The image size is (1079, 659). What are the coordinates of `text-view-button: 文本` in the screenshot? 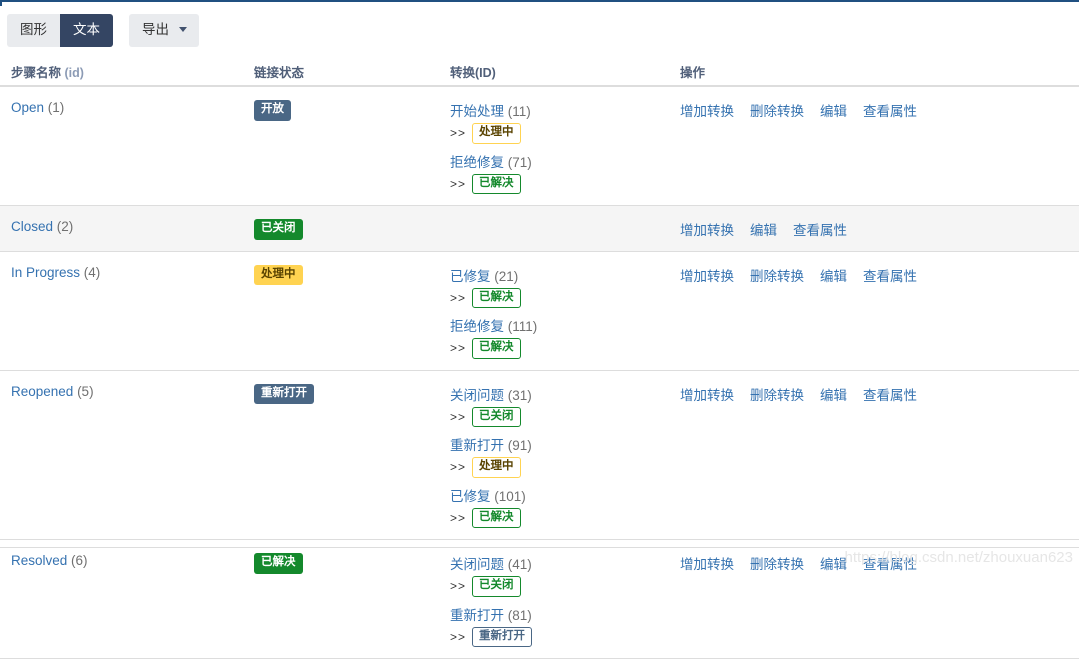 It's located at (86, 30).